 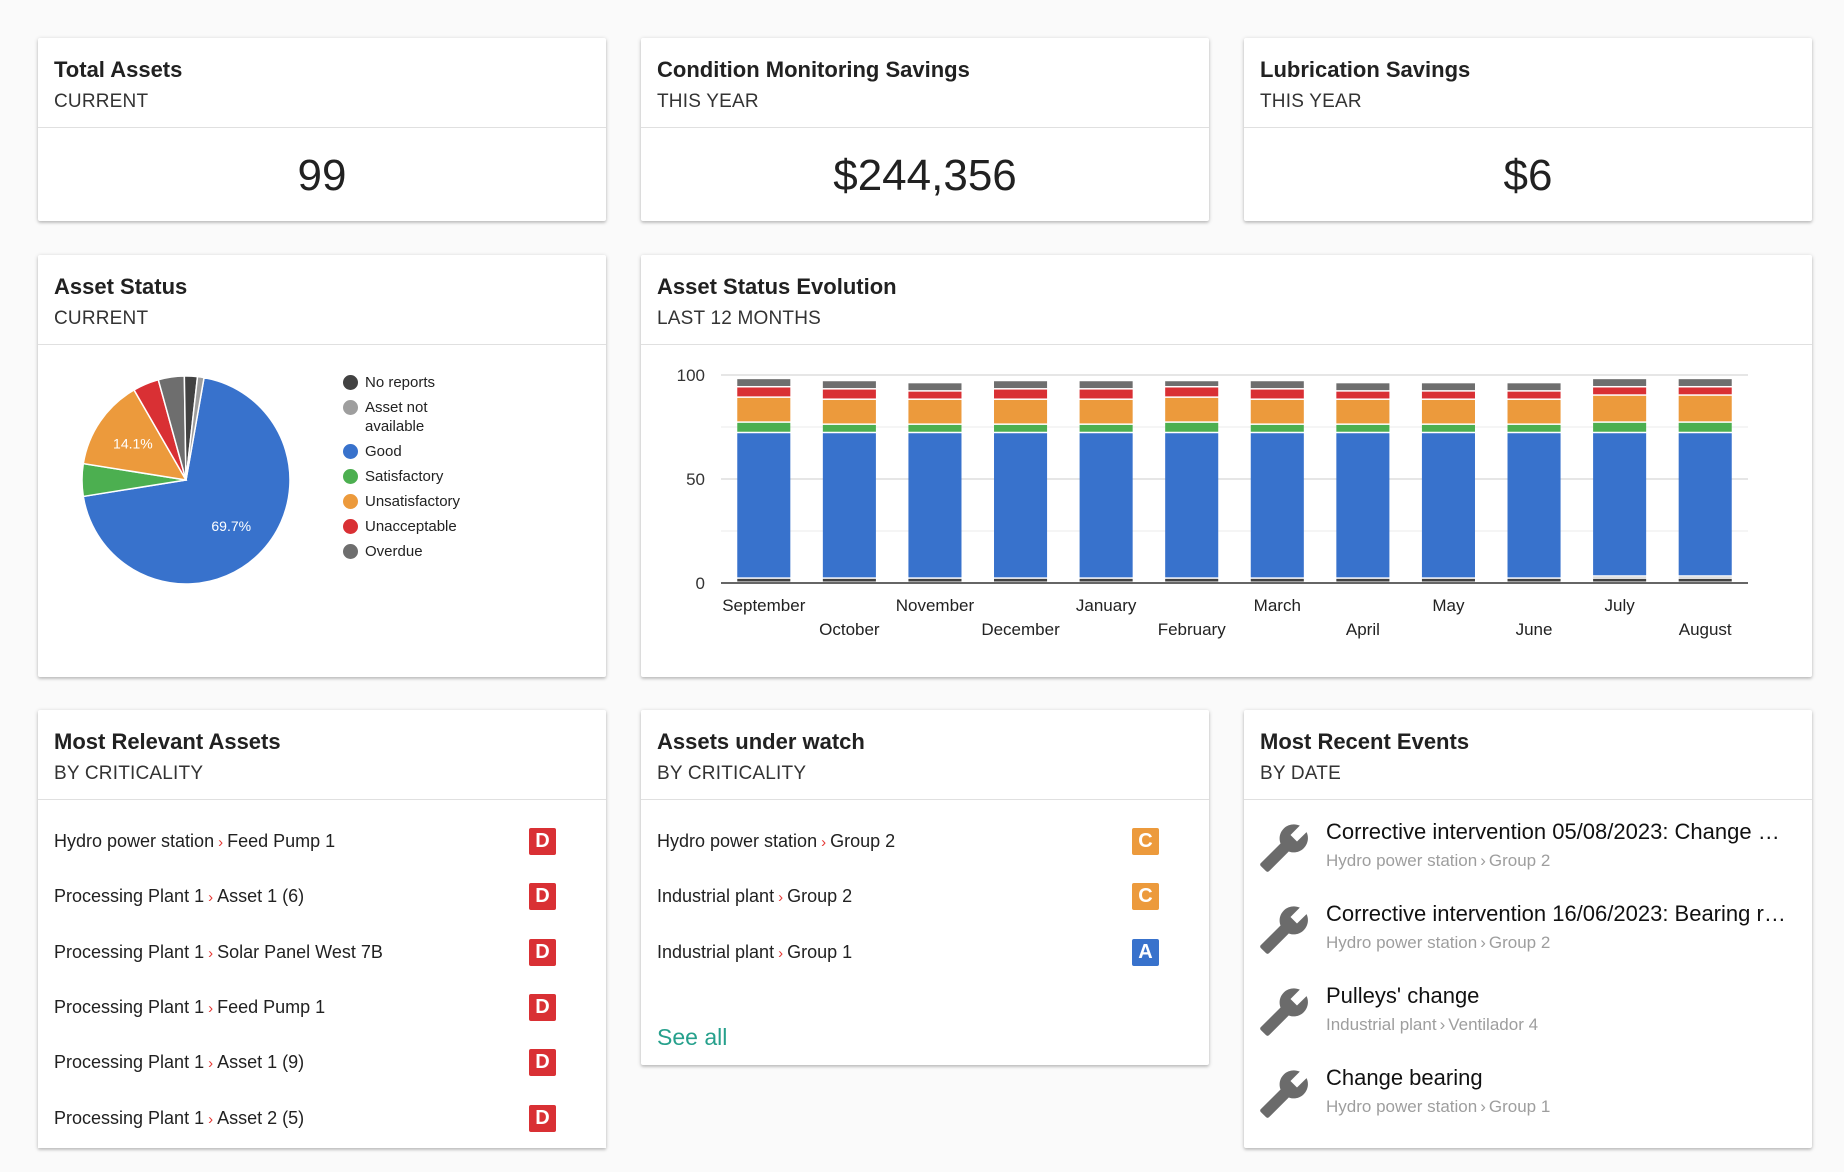 What do you see at coordinates (189, 1007) in the screenshot?
I see `asset-path: Processing Plant 1 › Feed Pump 1` at bounding box center [189, 1007].